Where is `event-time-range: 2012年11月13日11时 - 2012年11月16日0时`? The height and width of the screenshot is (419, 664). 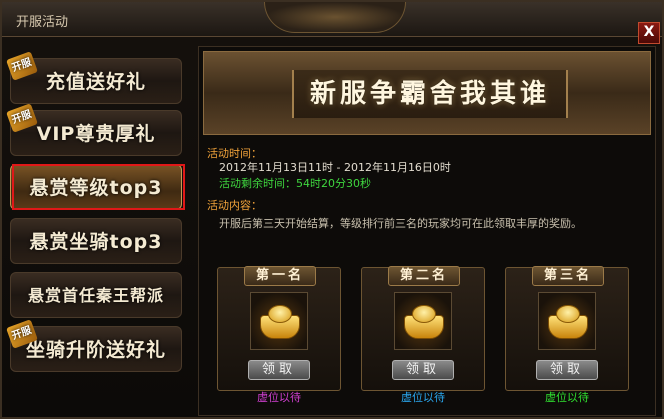 event-time-range: 2012年11月13日11时 - 2012年11月16日0时 is located at coordinates (335, 167).